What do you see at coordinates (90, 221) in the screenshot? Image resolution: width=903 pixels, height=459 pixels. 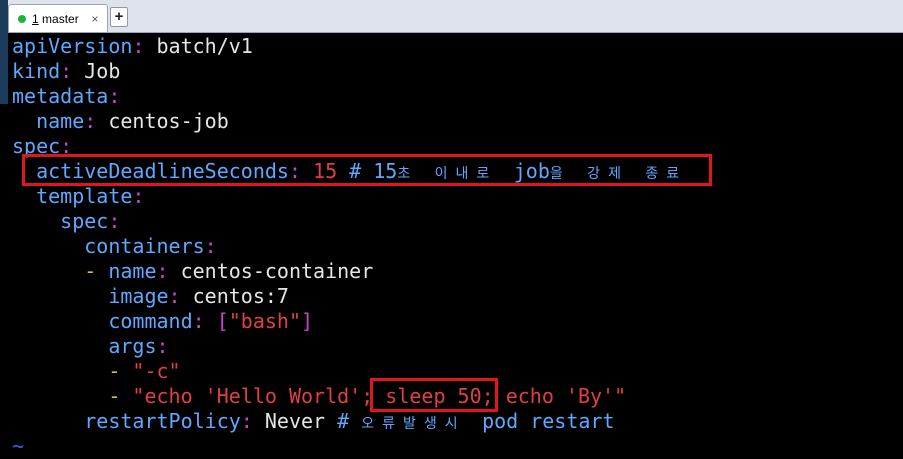 I see `code-line: spec:` at bounding box center [90, 221].